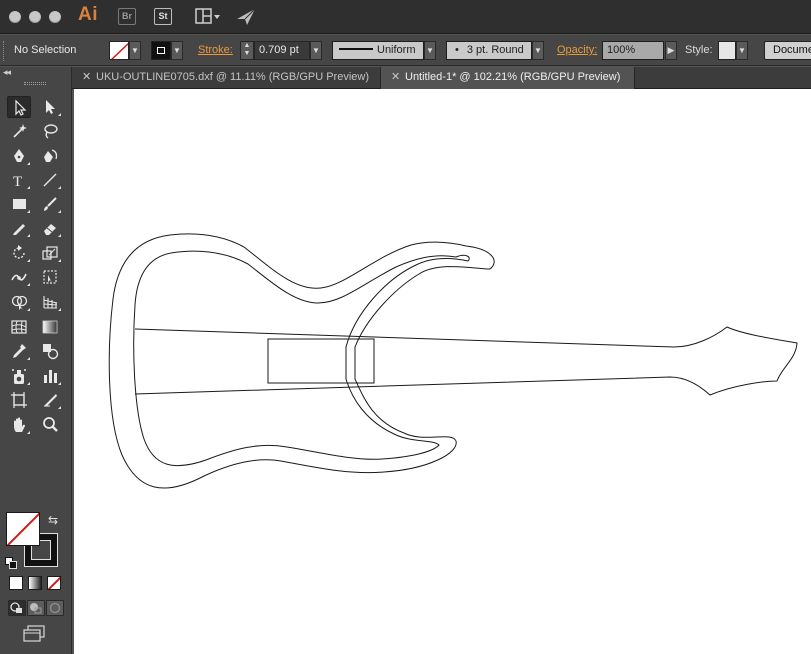  I want to click on zoom-window-button, so click(55, 17).